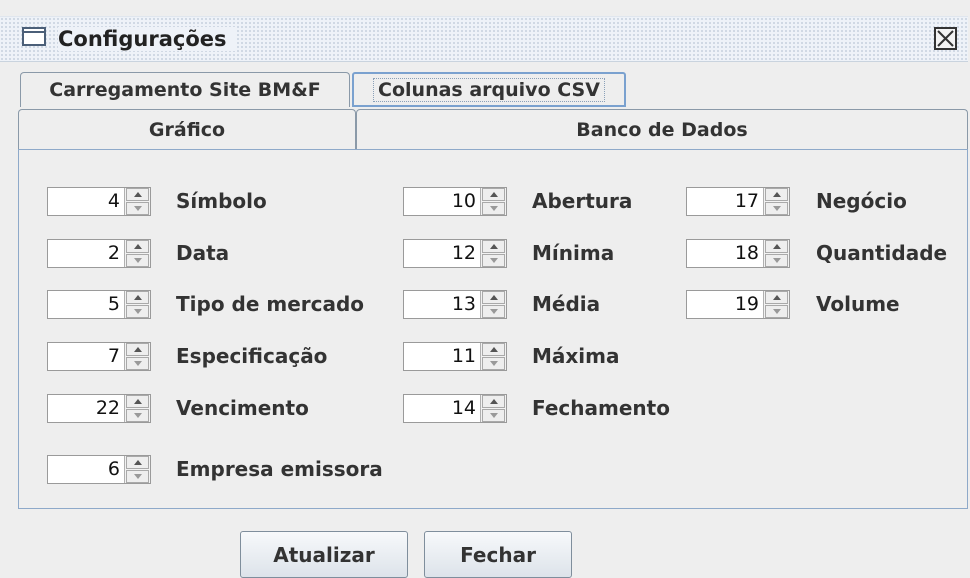 Image resolution: width=970 pixels, height=578 pixels. I want to click on spinner-value: 12, so click(442, 253).